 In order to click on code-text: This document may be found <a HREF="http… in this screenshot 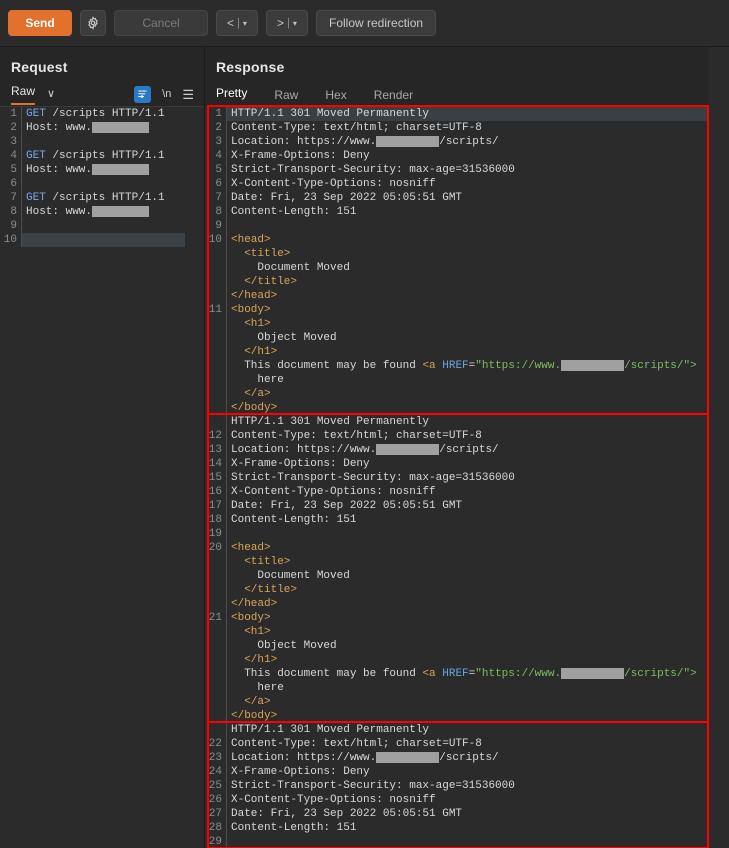, I will do `click(464, 366)`.